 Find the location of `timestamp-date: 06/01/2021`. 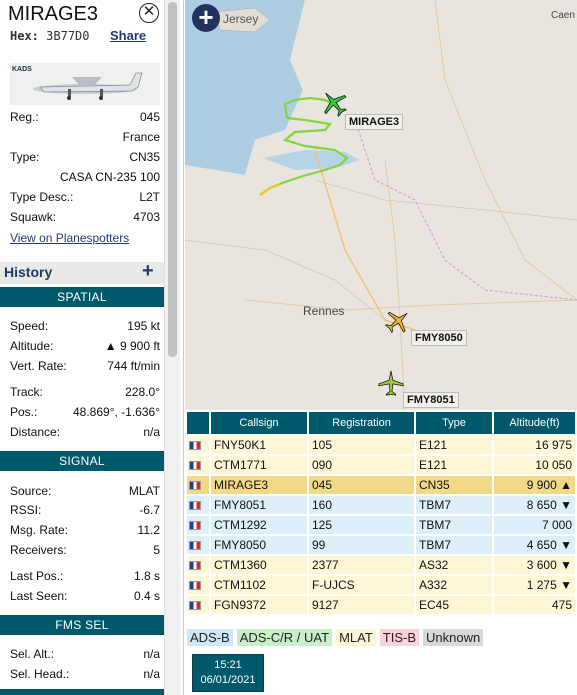

timestamp-date: 06/01/2021 is located at coordinates (228, 680).